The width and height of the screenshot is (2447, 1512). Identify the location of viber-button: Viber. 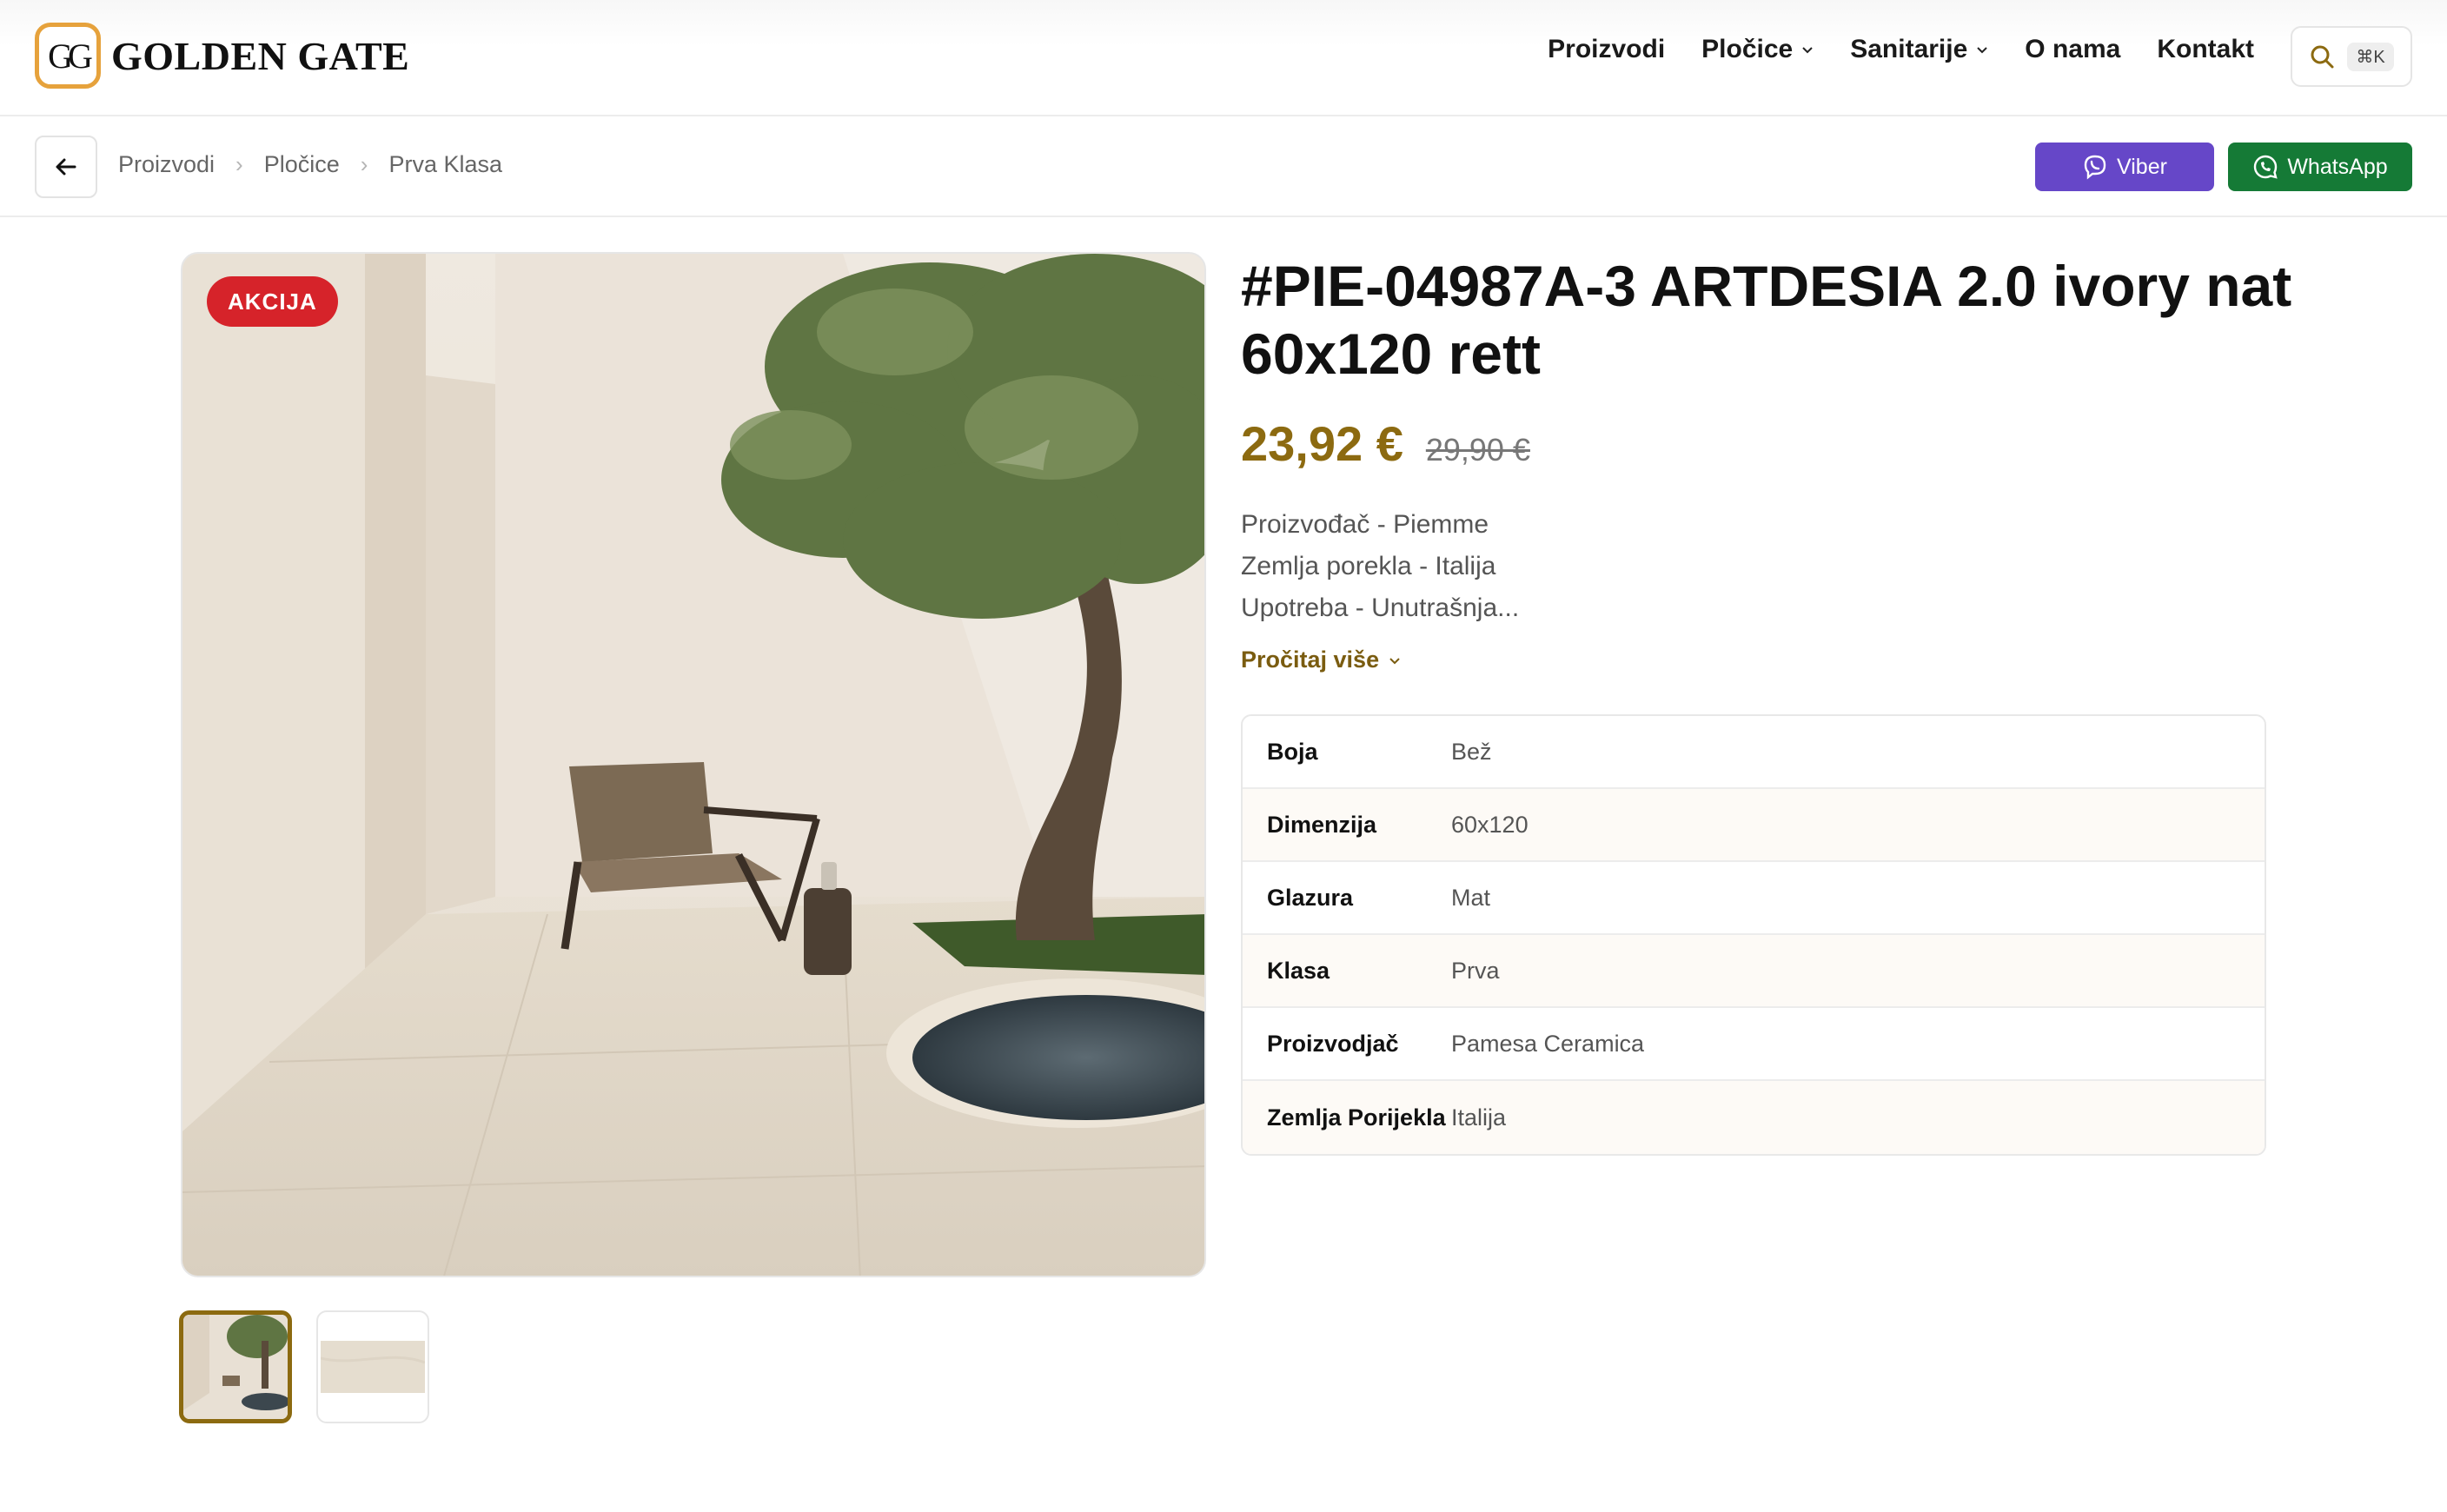
(2124, 167).